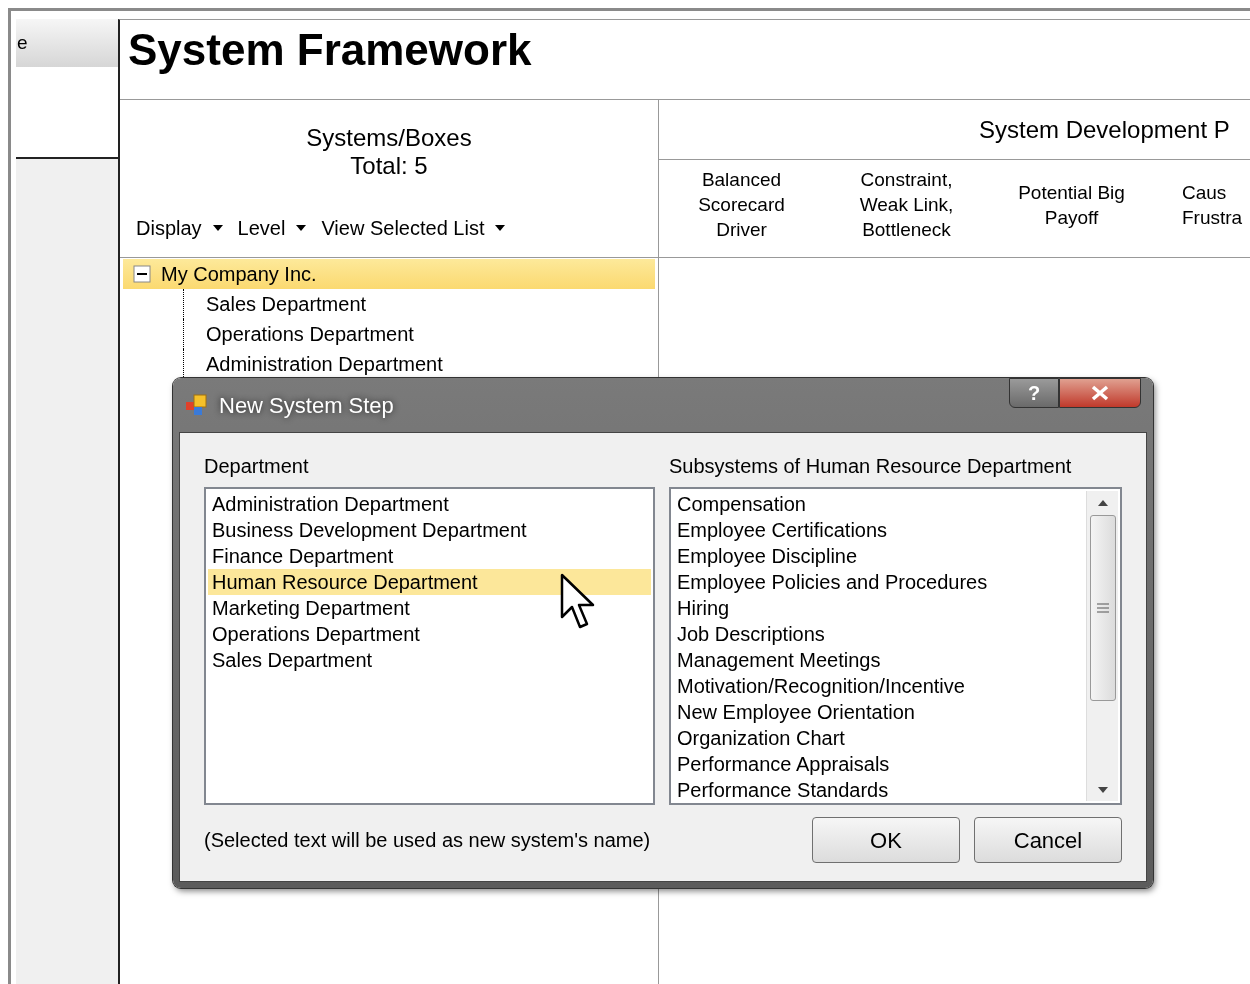  I want to click on list-item: Human Resource Department, so click(429, 582).